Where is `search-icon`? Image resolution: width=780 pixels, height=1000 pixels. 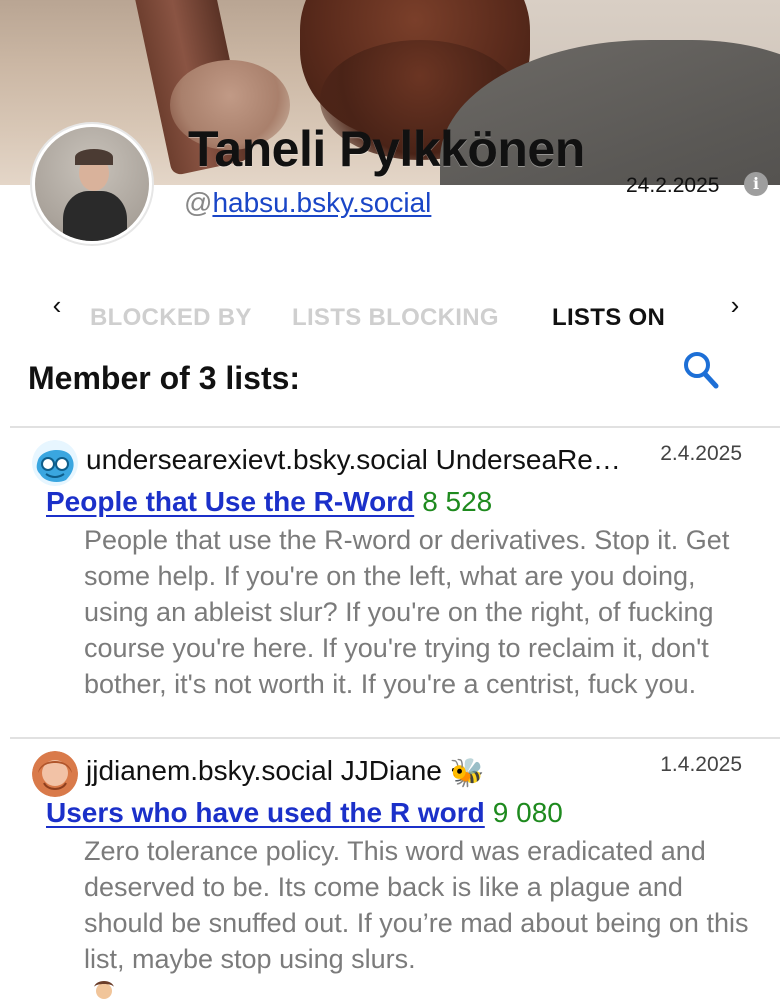 search-icon is located at coordinates (701, 370).